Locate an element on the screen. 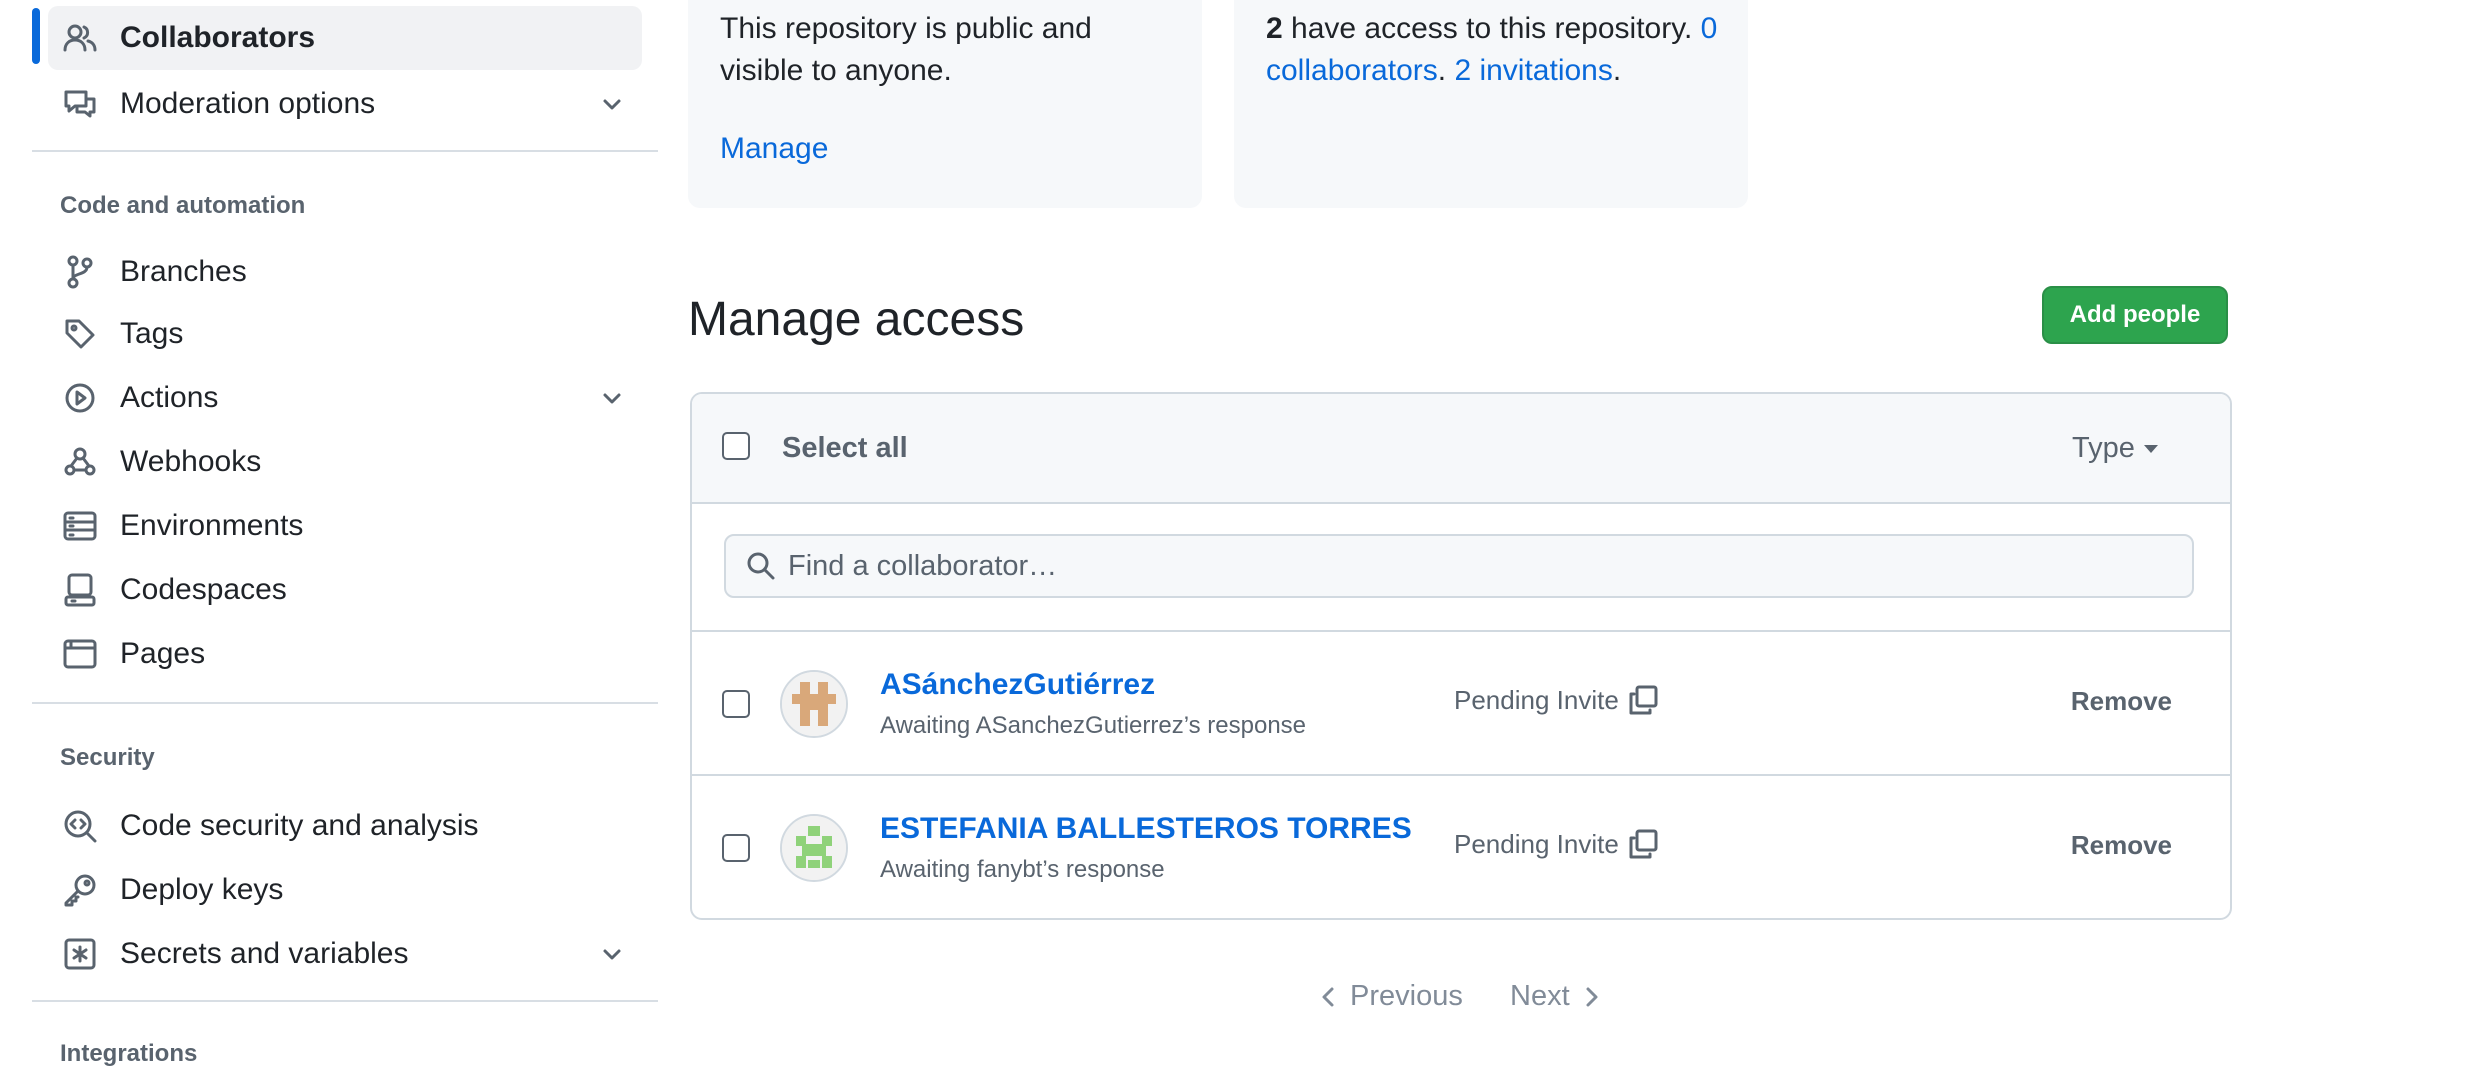 This screenshot has height=1082, width=2474. type-filter-label: Type is located at coordinates (2103, 448).